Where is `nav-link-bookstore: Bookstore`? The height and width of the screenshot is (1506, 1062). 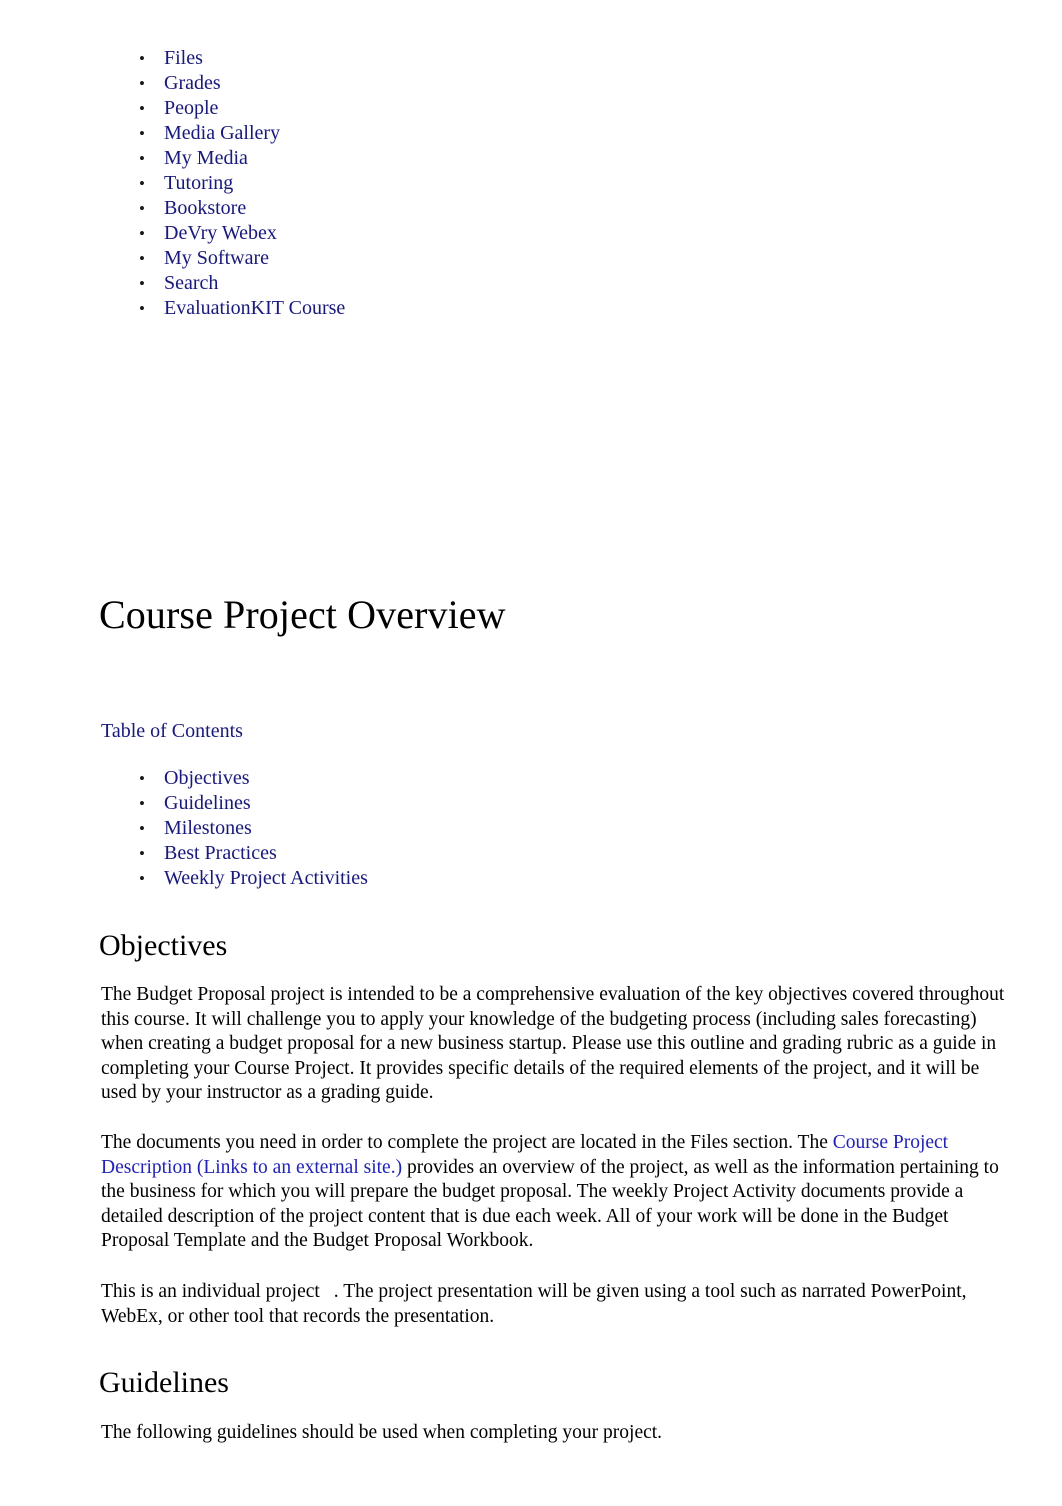 nav-link-bookstore: Bookstore is located at coordinates (205, 208).